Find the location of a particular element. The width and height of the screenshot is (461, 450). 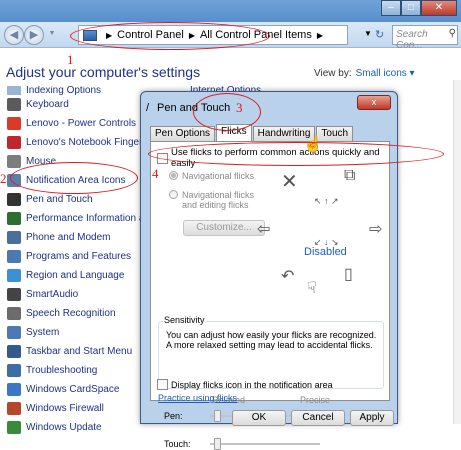

hand-icon: ☟ is located at coordinates (312, 288).